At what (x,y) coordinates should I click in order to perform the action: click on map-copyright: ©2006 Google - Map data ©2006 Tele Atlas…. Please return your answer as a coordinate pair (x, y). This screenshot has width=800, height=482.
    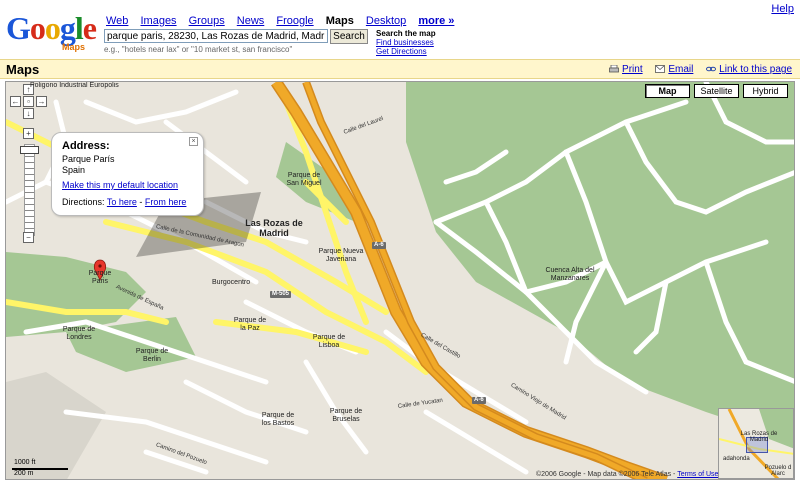
    Looking at the image, I should click on (627, 474).